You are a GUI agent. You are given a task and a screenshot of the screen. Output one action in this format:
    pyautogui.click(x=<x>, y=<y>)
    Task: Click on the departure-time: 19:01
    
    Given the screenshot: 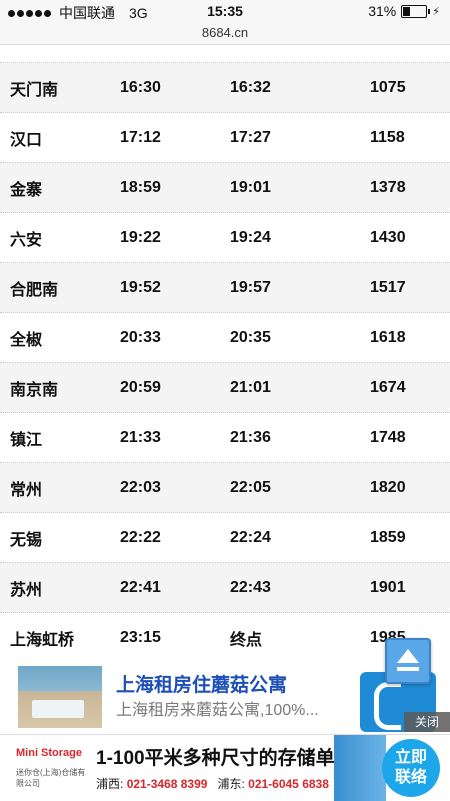 What is the action you would take?
    pyautogui.click(x=250, y=187)
    